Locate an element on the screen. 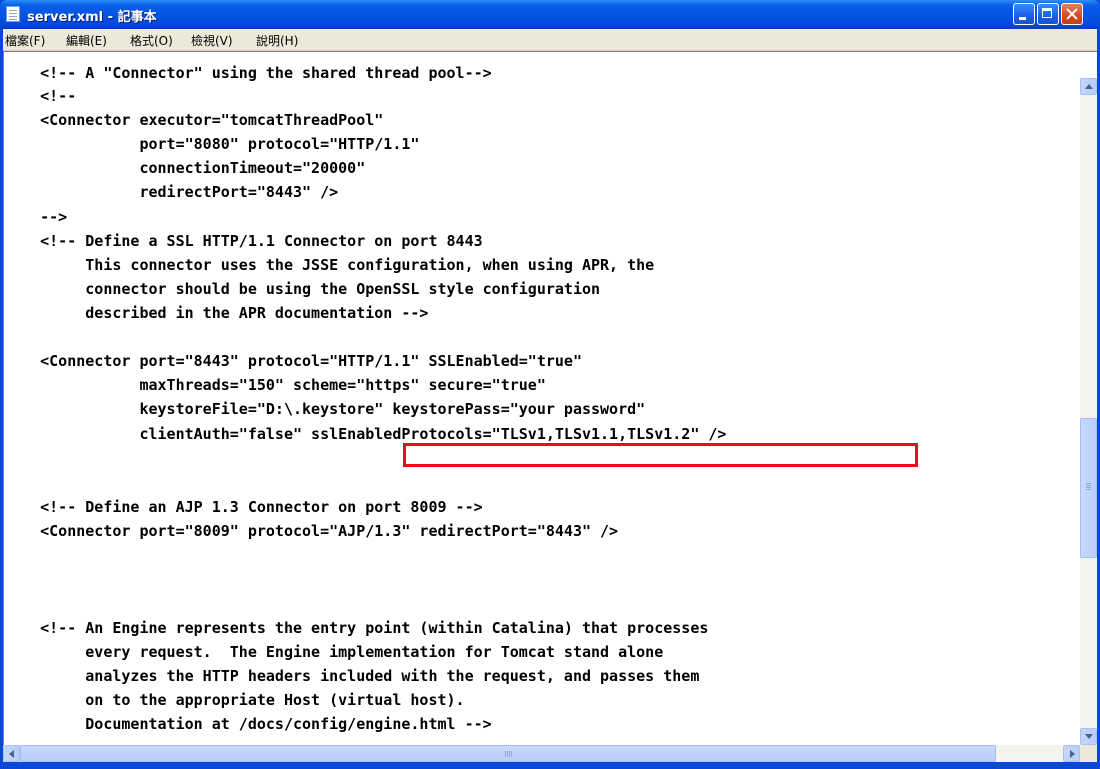 The height and width of the screenshot is (769, 1100). scroll-left-button is located at coordinates (11, 753).